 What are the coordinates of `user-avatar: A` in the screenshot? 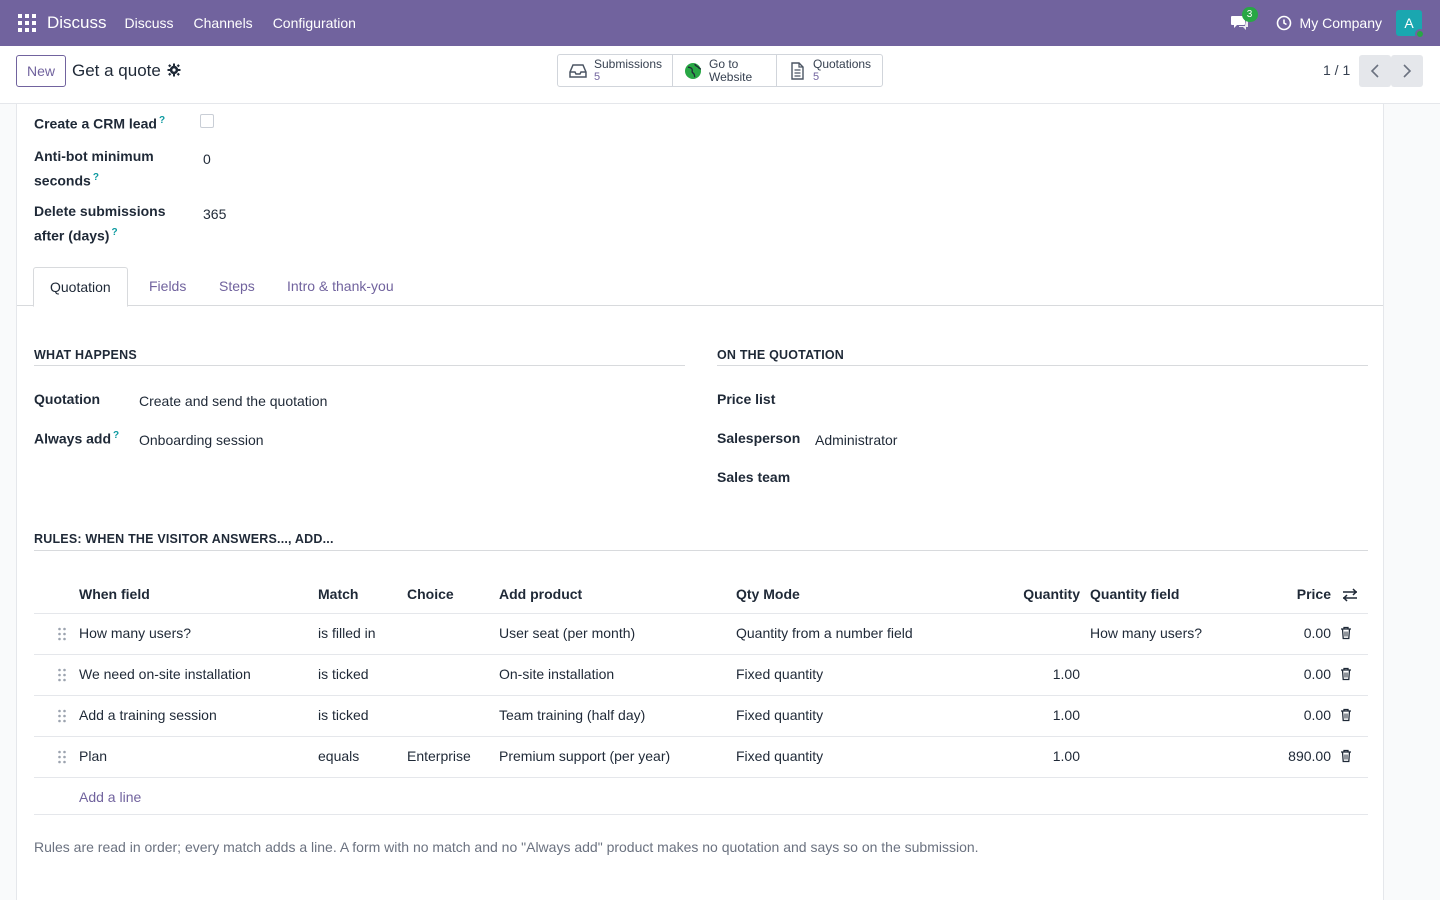 It's located at (1410, 24).